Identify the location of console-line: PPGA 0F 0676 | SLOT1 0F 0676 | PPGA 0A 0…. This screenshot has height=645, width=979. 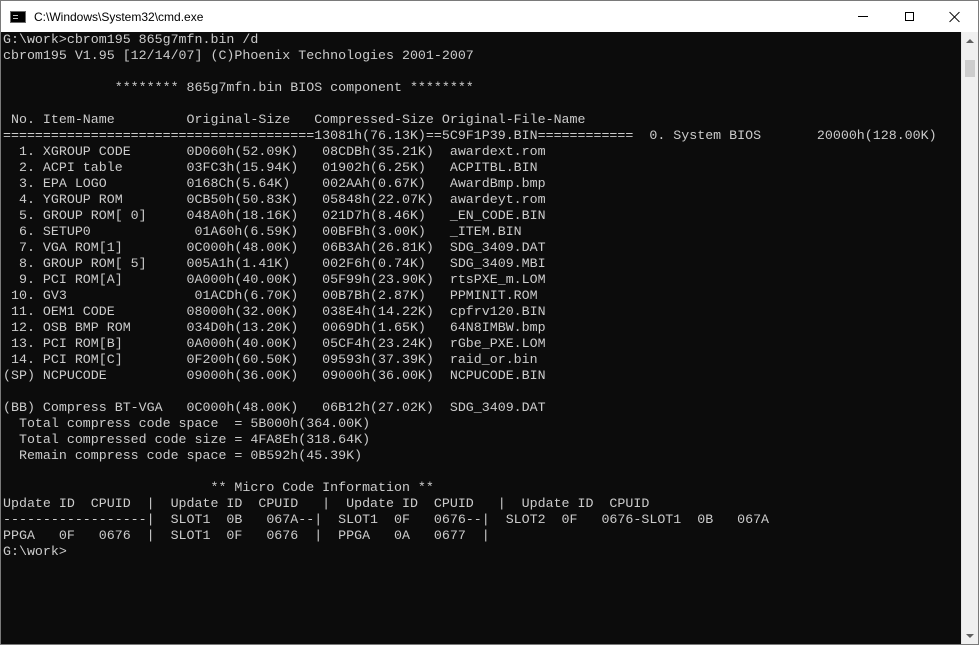
(246, 535).